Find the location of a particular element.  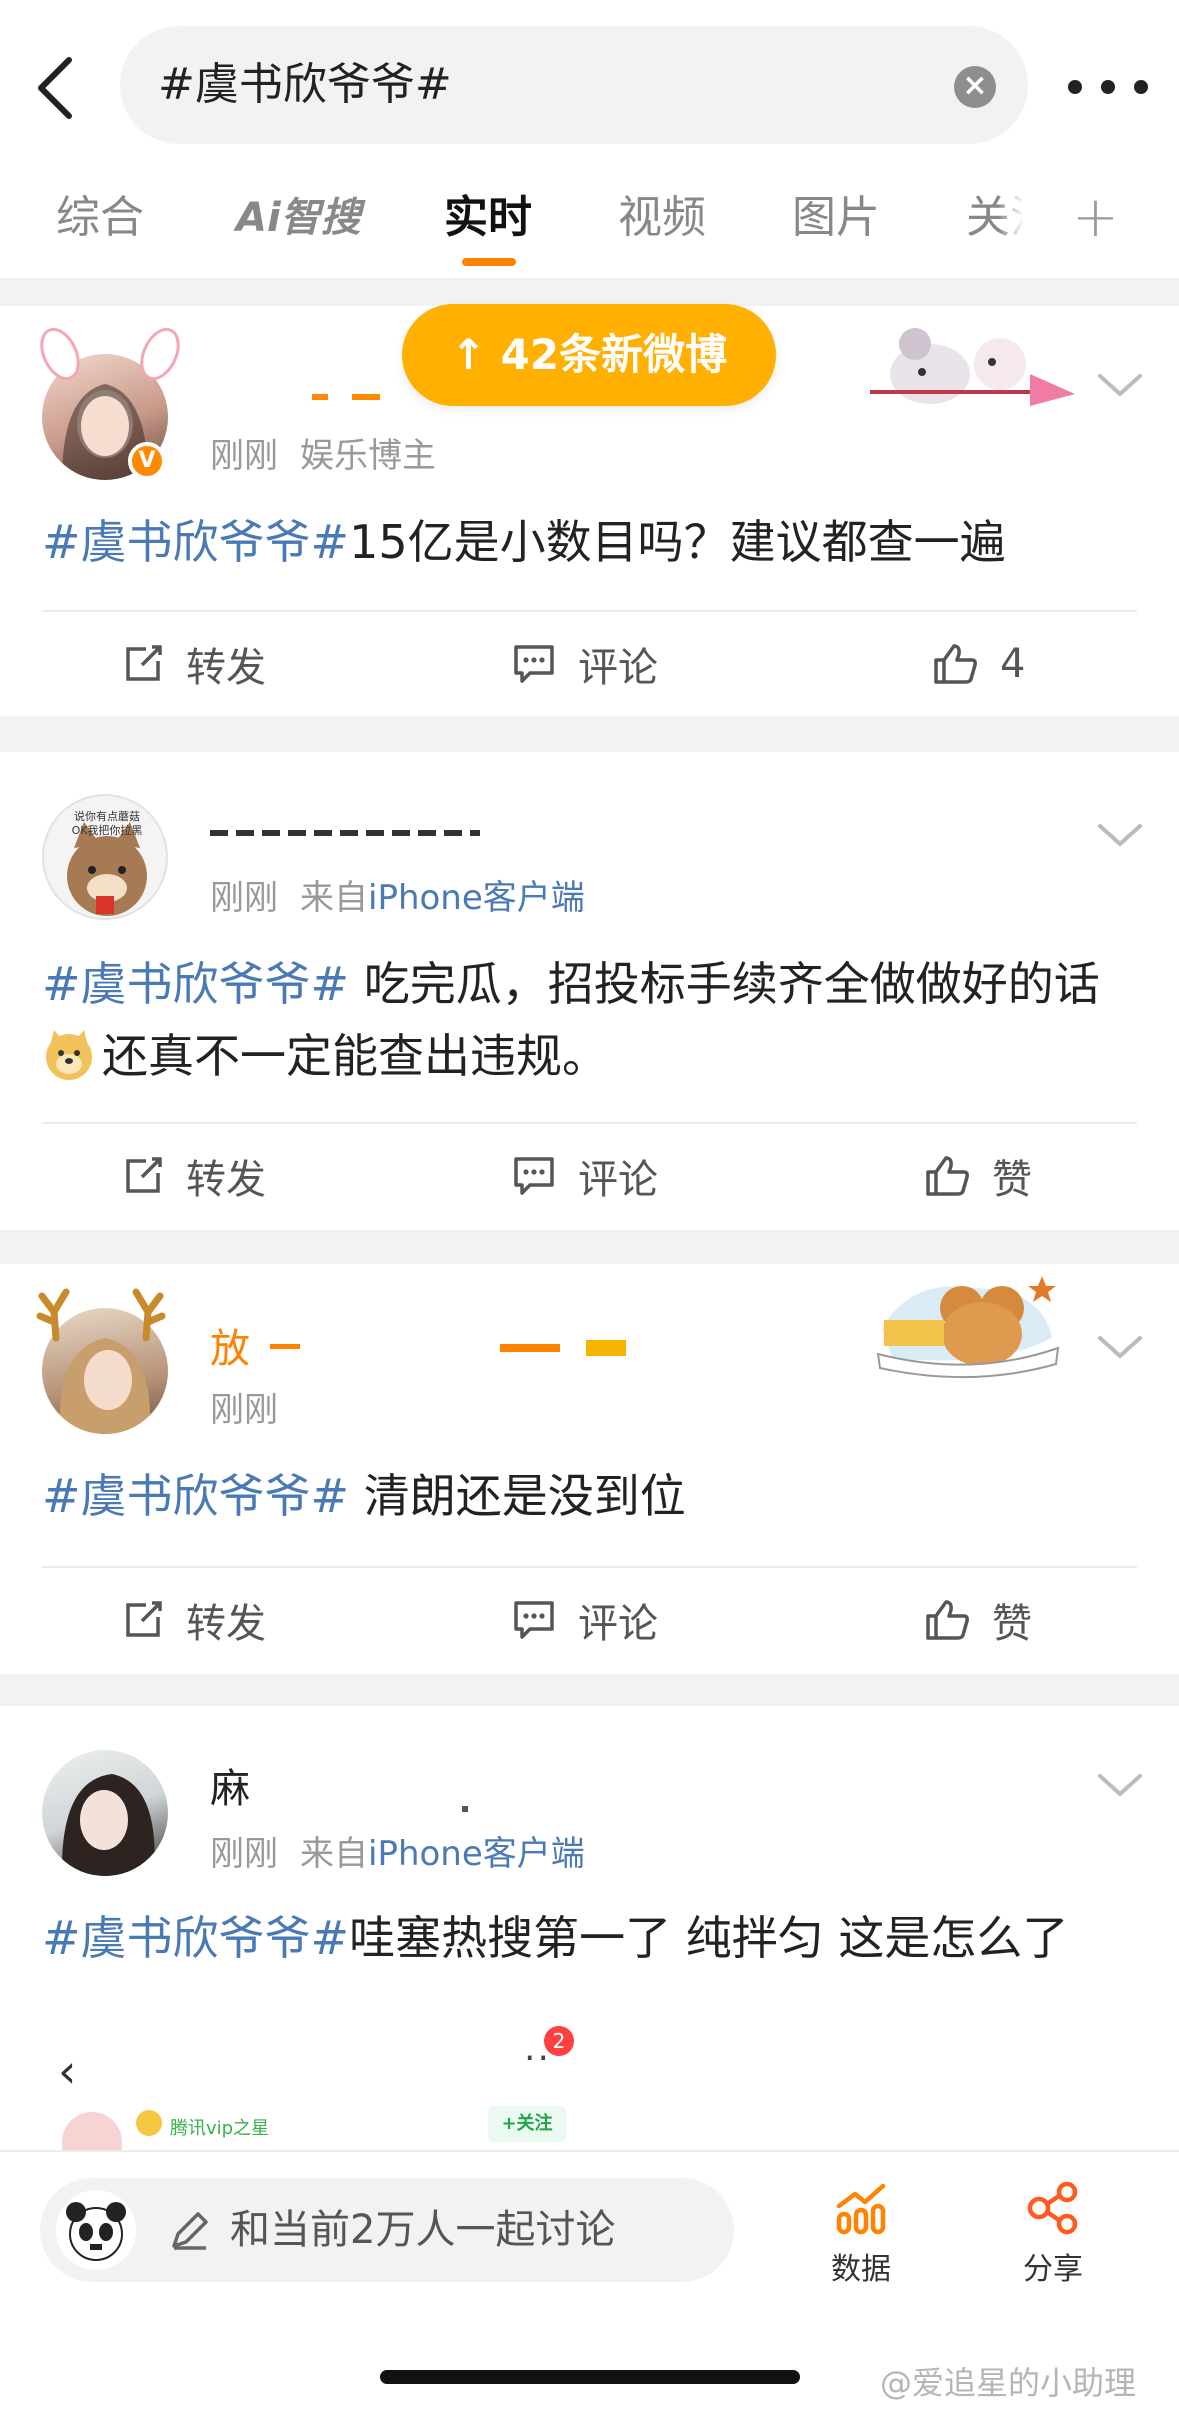

post-actions: 转发 评论 4 is located at coordinates (589, 664).